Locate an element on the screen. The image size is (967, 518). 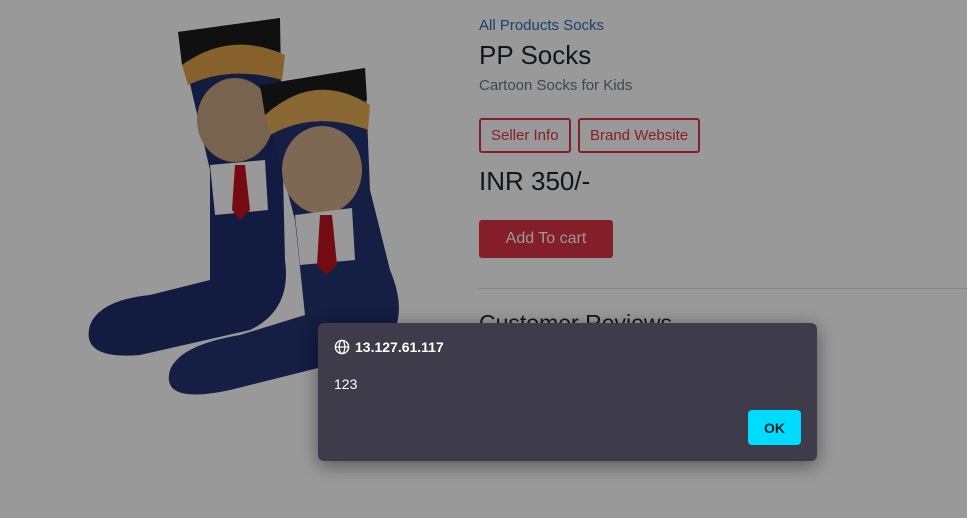
globe-icon is located at coordinates (342, 347).